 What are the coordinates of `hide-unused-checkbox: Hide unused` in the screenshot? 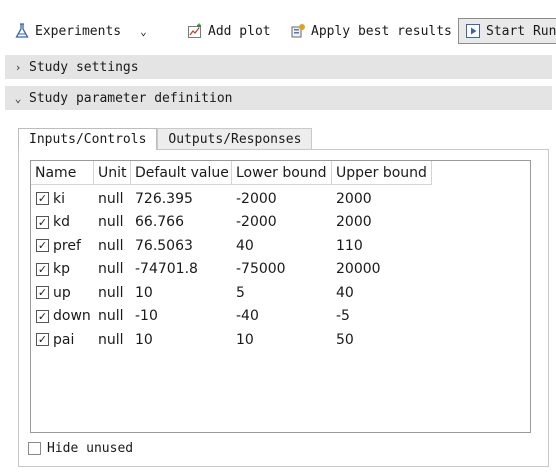 It's located at (80, 448).